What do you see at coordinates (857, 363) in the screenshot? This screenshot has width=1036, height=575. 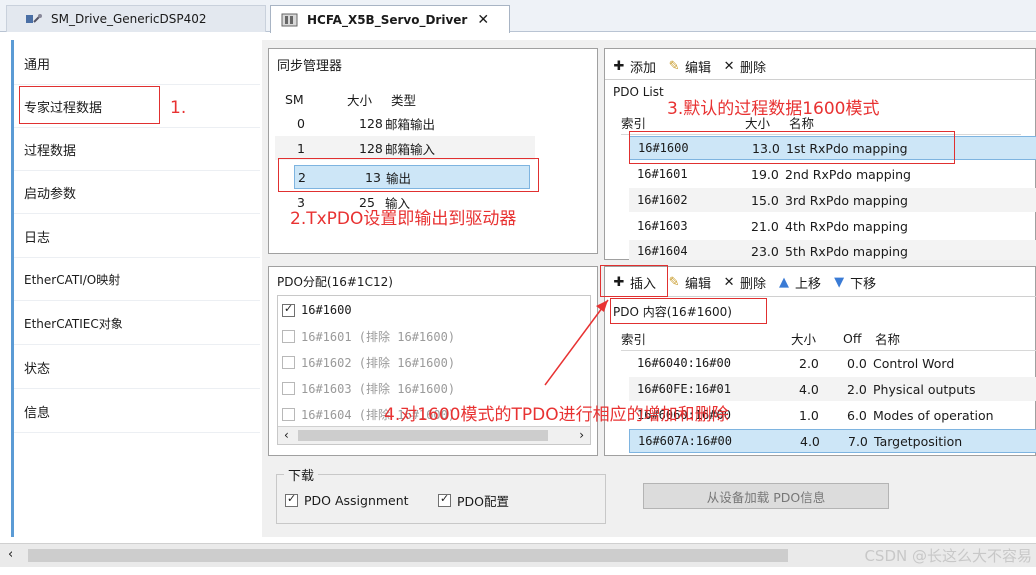 I see `cell-offset: 0.0` at bounding box center [857, 363].